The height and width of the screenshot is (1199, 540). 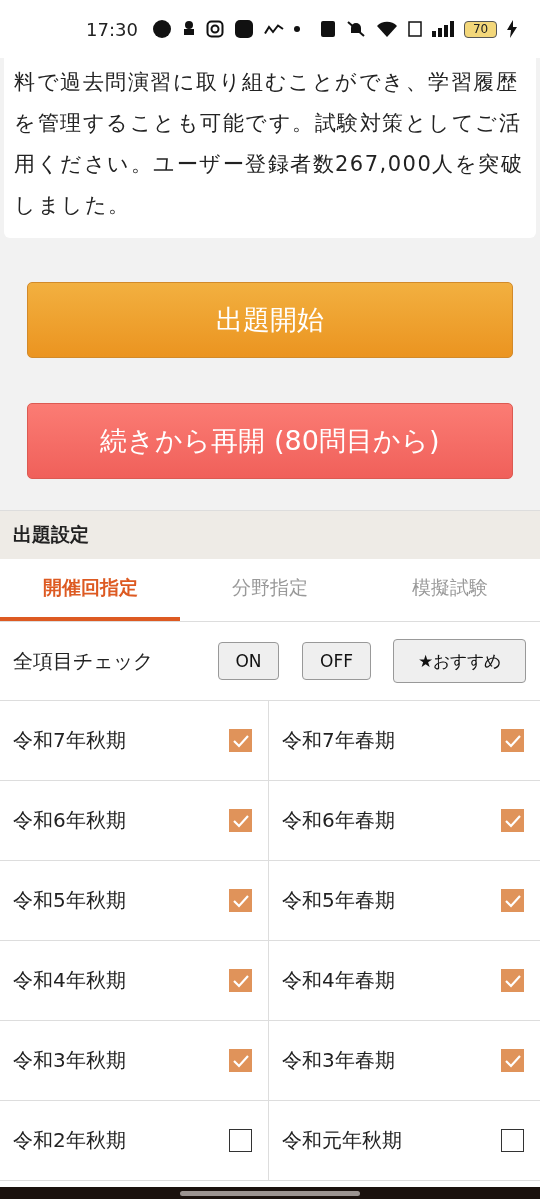 What do you see at coordinates (69, 1060) in the screenshot?
I see `session-label: 令和3年秋期` at bounding box center [69, 1060].